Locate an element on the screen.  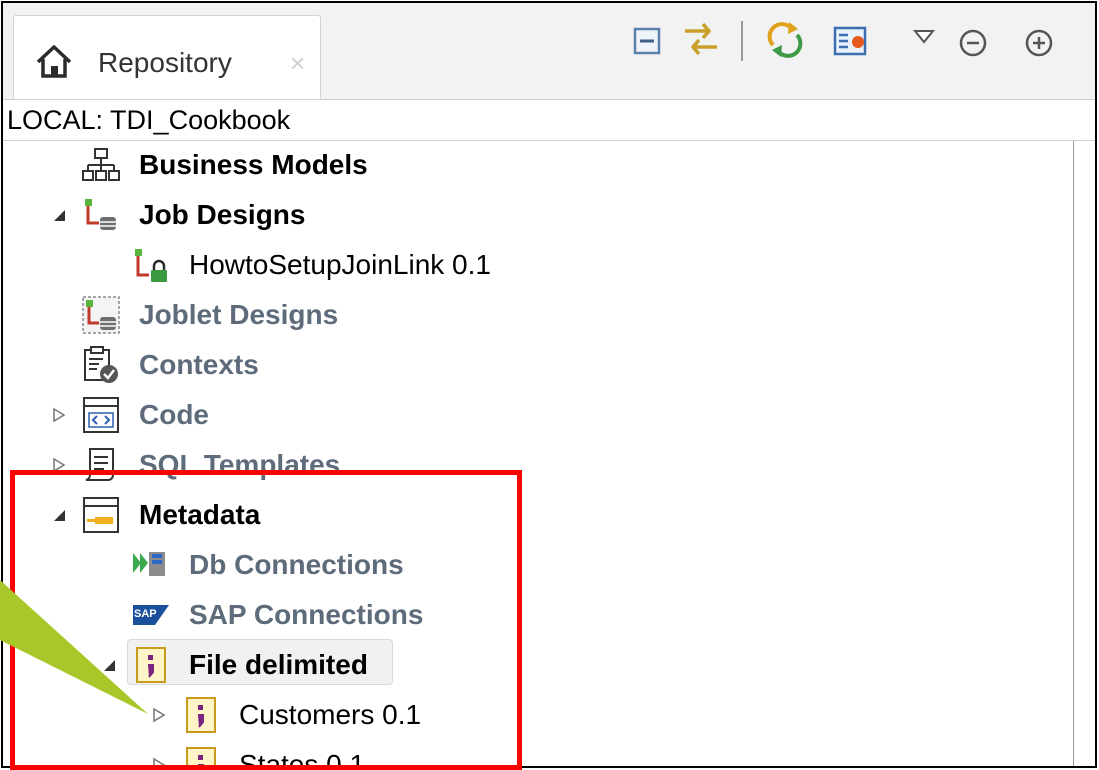
tree-item-label: SQL Templates is located at coordinates (240, 464).